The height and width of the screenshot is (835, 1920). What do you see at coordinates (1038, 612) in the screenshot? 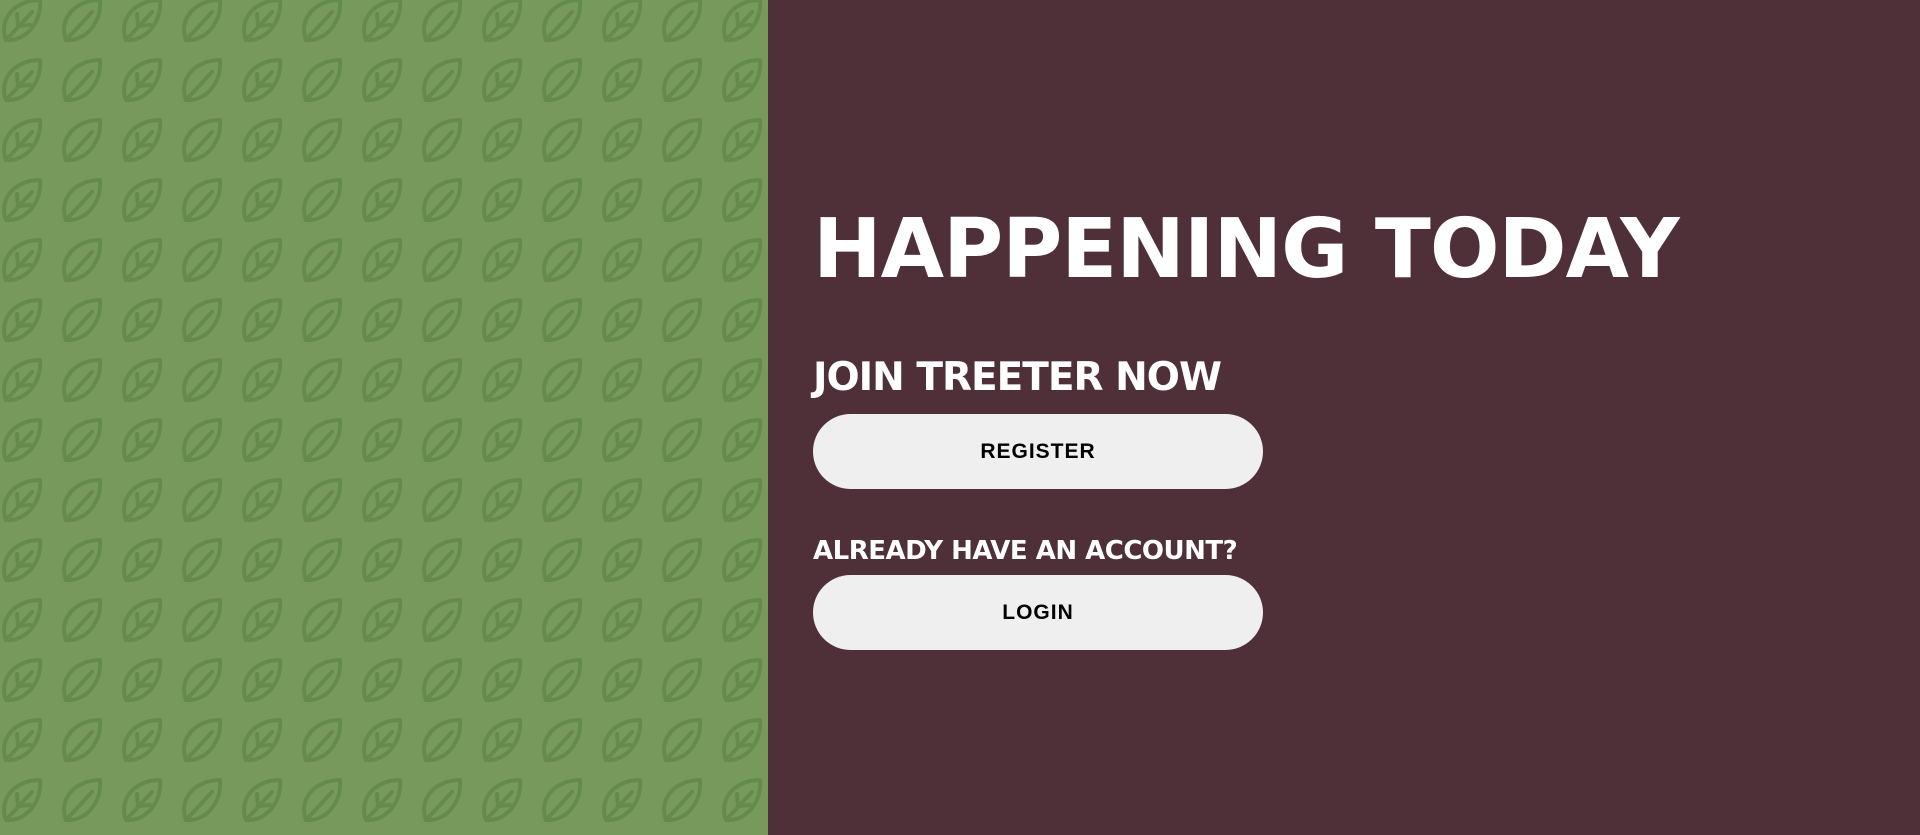
I see `login-button: LOGIN` at bounding box center [1038, 612].